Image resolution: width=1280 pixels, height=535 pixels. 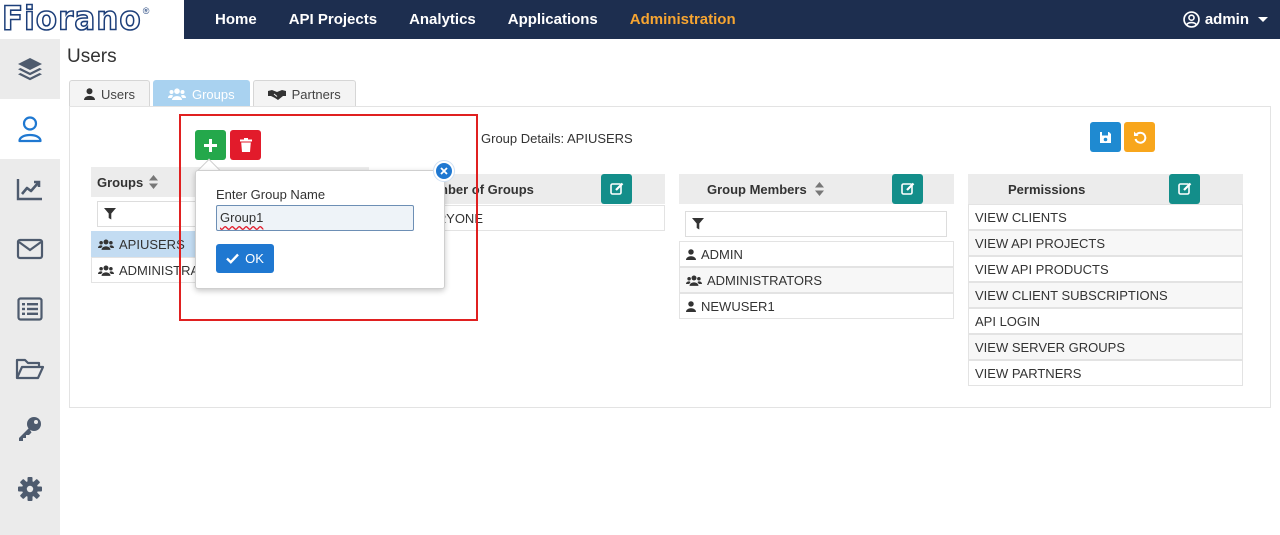 I want to click on tab-groups-label: Groups, so click(x=213, y=94).